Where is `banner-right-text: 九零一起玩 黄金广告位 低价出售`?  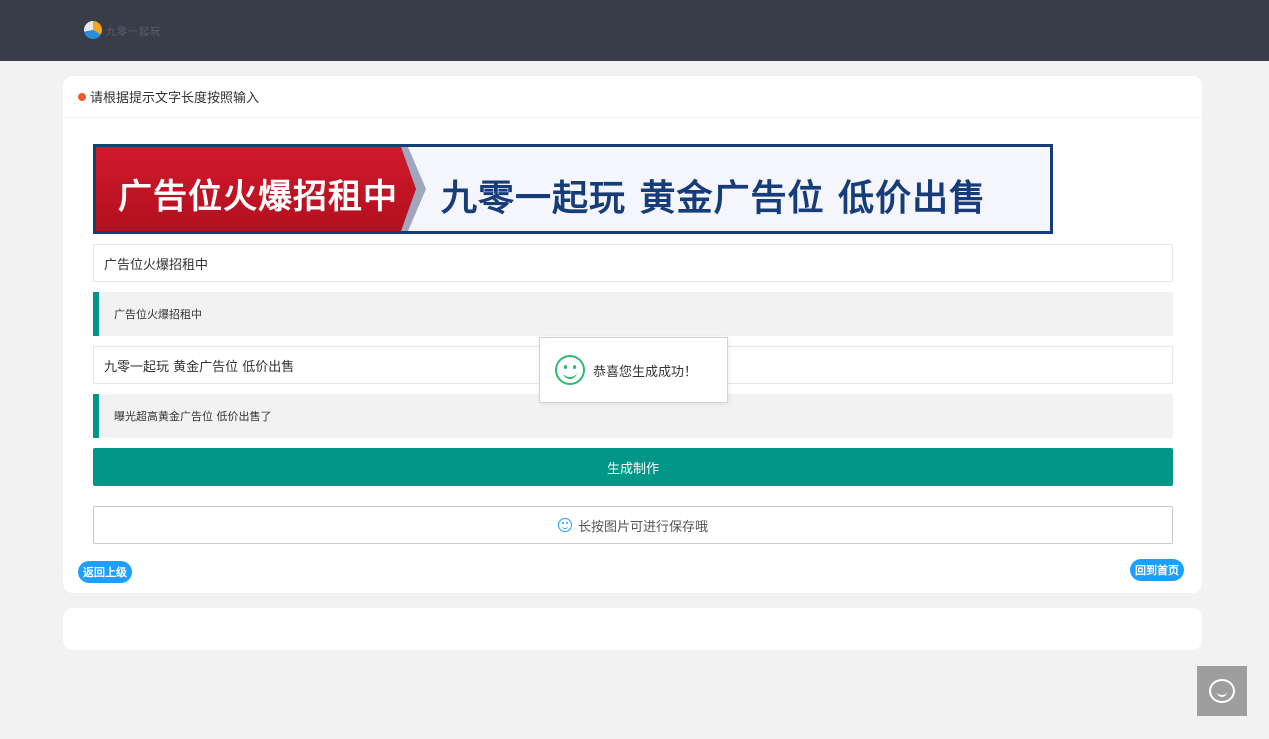 banner-right-text: 九零一起玩 黄金广告位 低价出售 is located at coordinates (714, 198).